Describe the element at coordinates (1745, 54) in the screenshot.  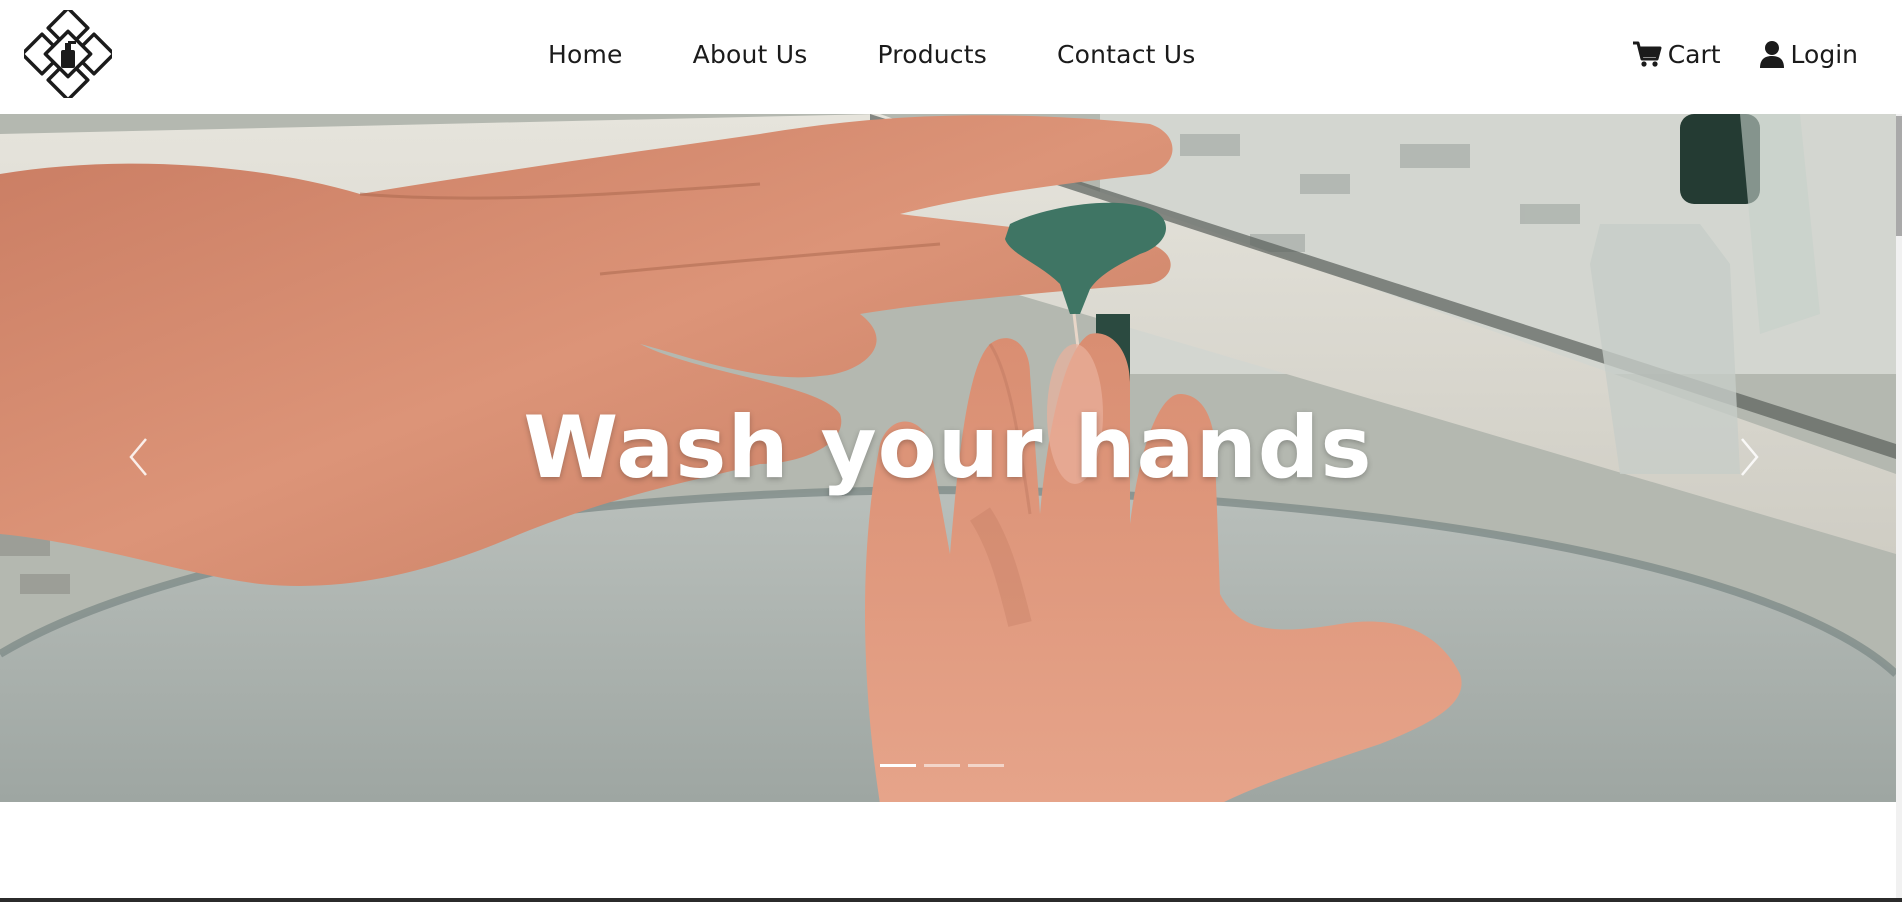
I see `nav-actions: Cart Login` at that location.